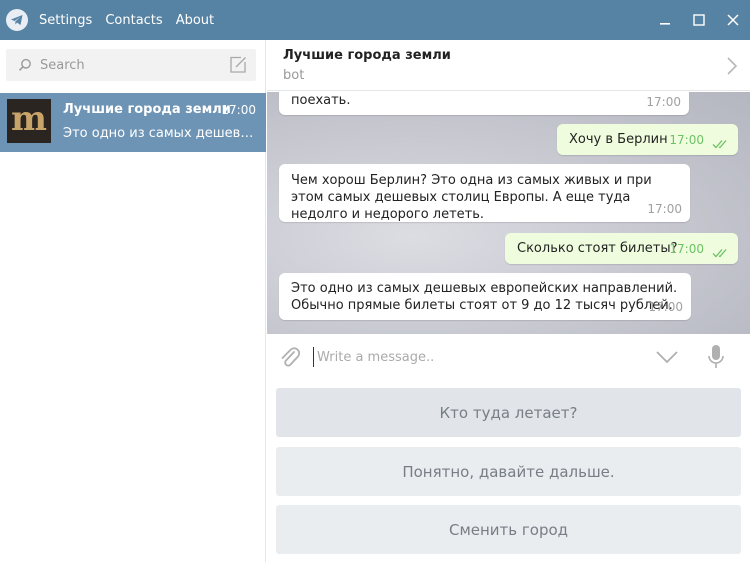  What do you see at coordinates (238, 110) in the screenshot?
I see `chat-time: 17:00` at bounding box center [238, 110].